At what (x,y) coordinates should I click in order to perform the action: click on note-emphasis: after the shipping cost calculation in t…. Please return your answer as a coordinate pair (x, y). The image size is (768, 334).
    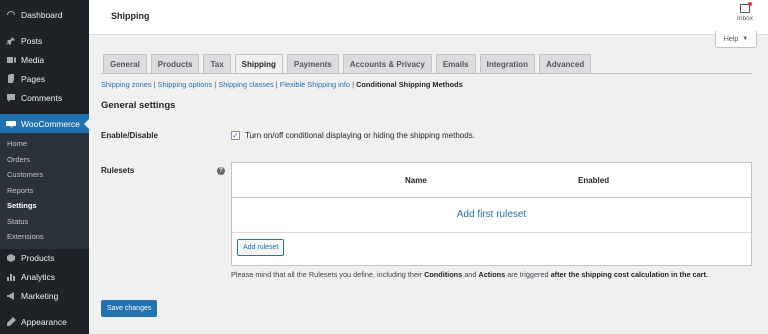
    Looking at the image, I should click on (629, 274).